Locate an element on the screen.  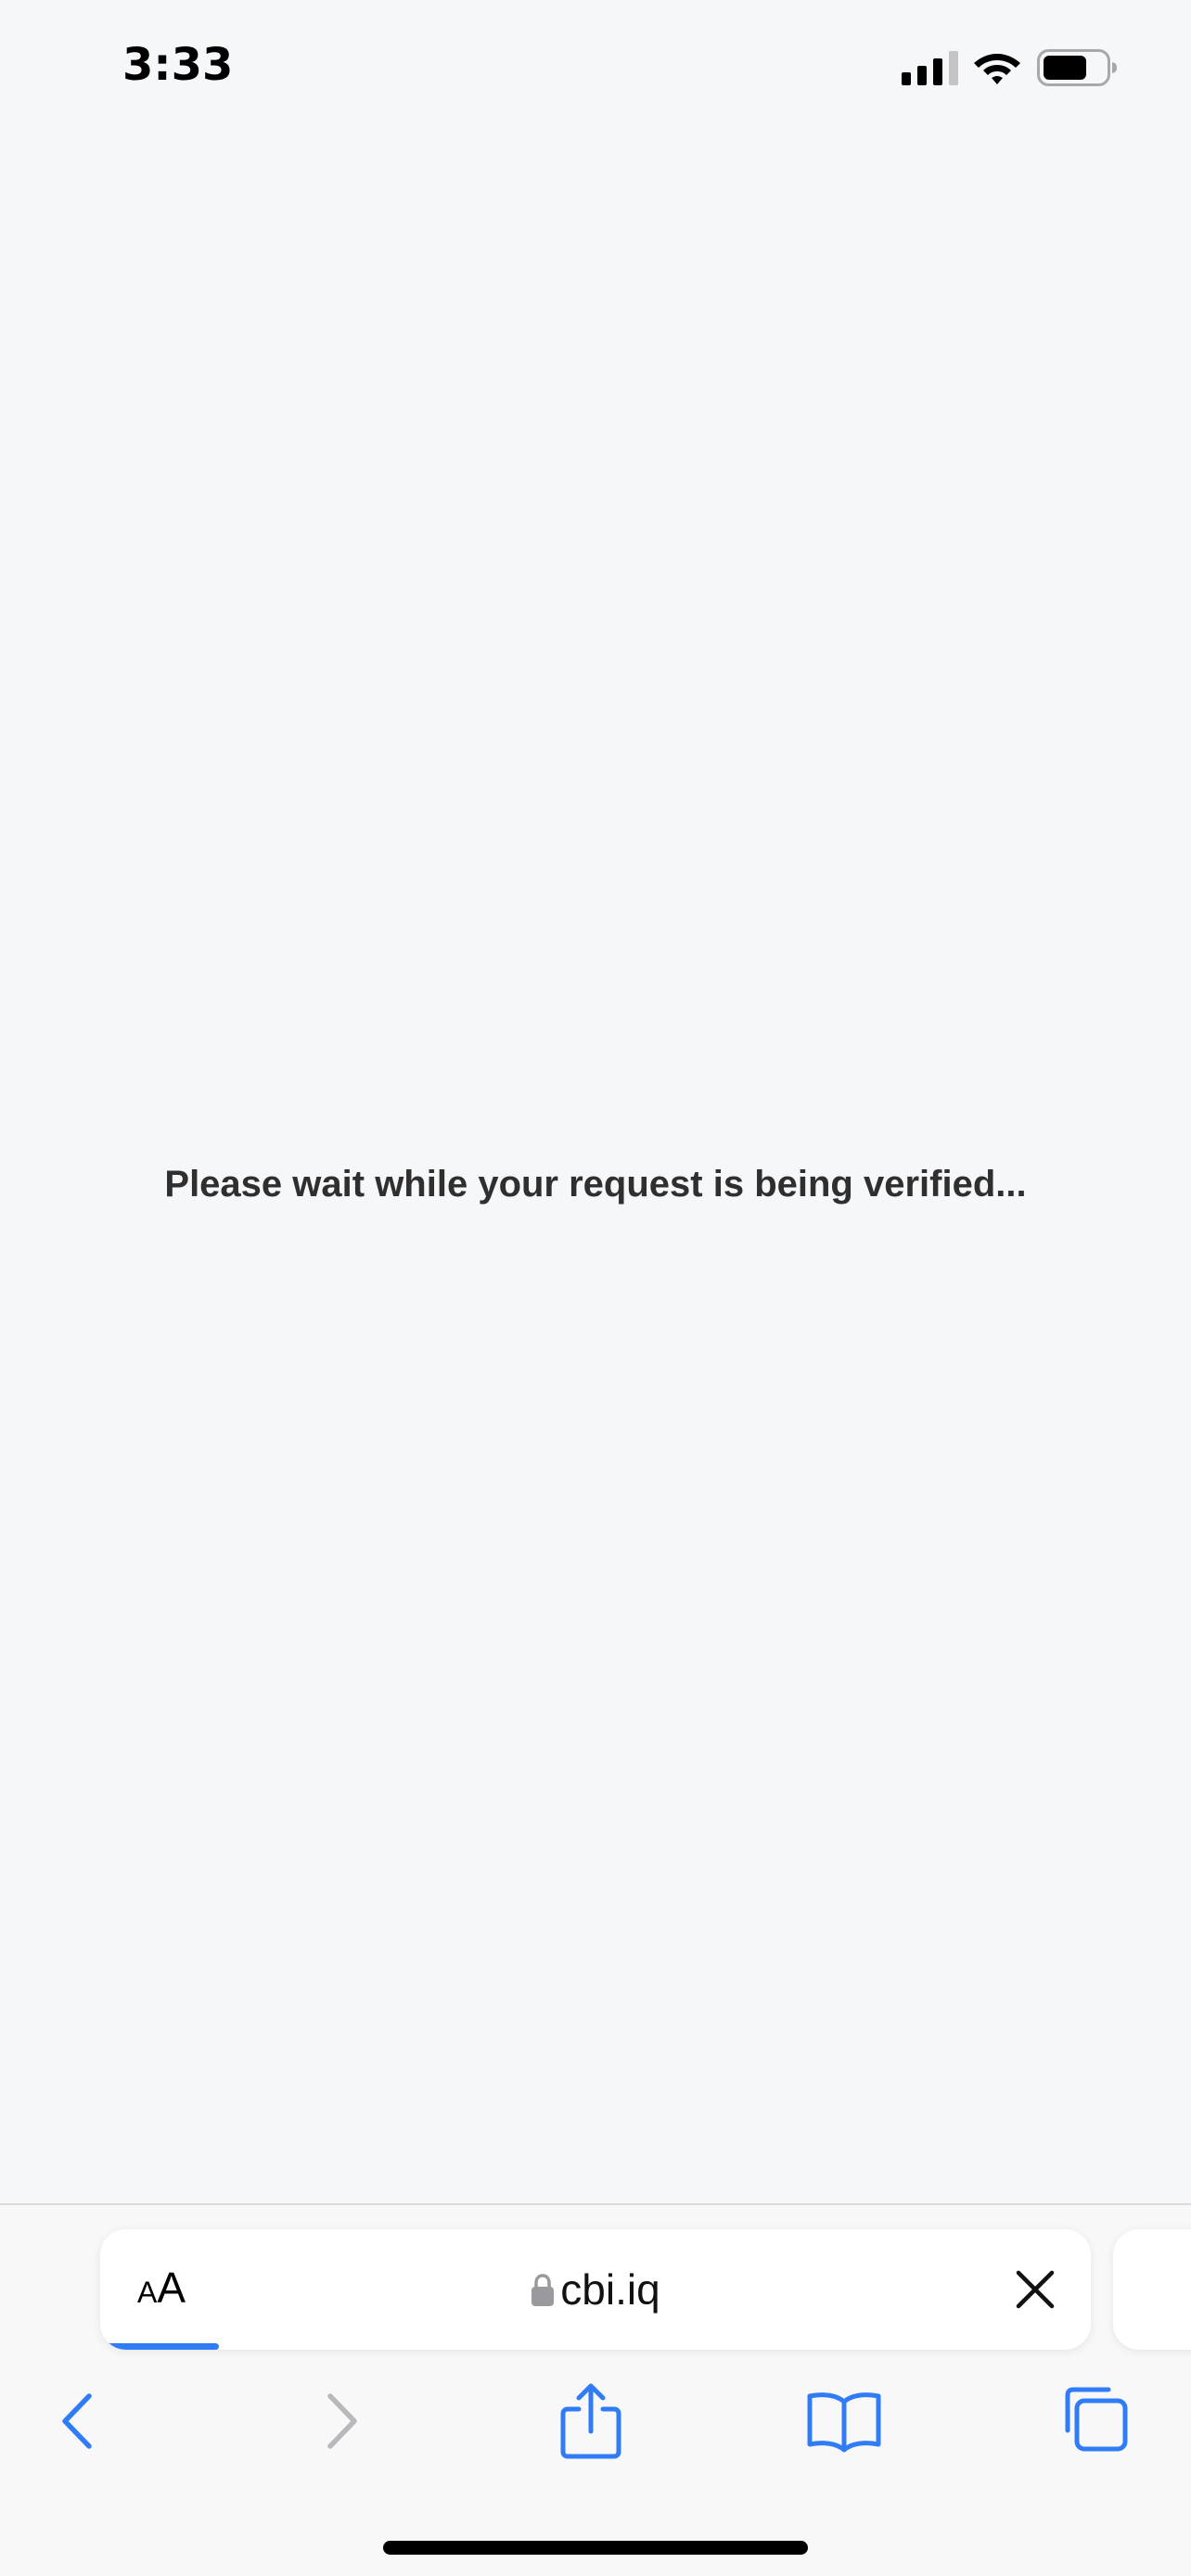
back-icon is located at coordinates (77, 2421).